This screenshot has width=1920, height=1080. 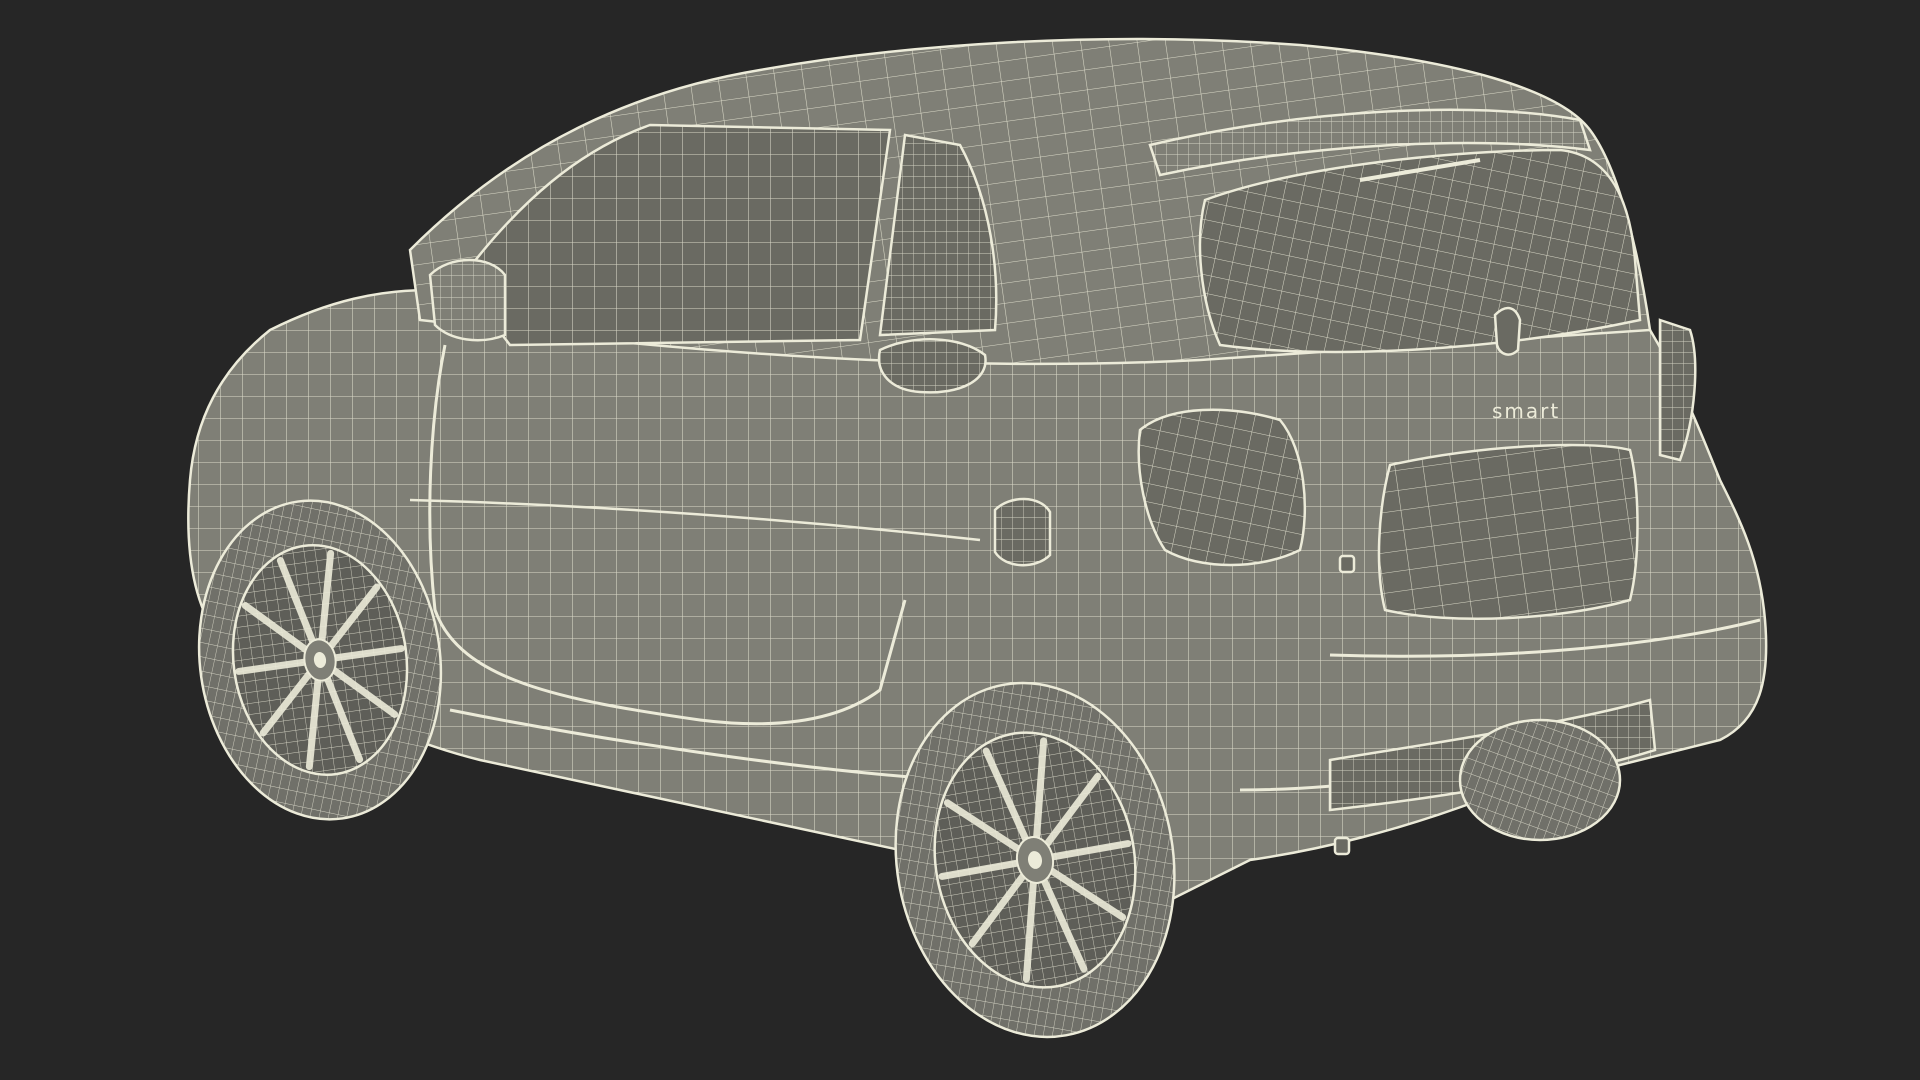 I want to click on side-mirror, so click(x=467, y=300).